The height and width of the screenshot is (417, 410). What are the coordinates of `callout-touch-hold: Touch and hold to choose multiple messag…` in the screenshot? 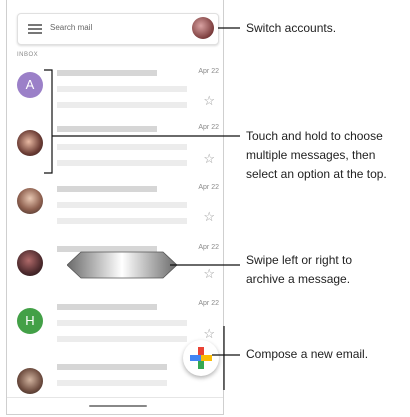 It's located at (316, 155).